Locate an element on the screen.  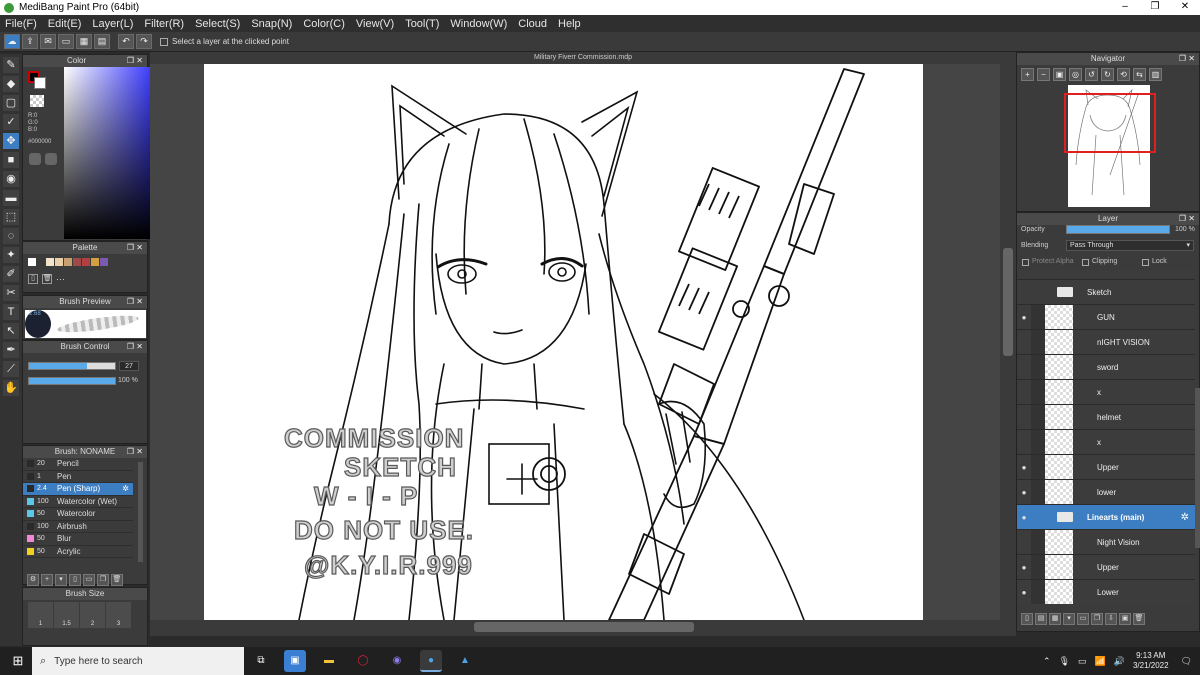
menu-view: View(V) is located at coordinates (375, 24).